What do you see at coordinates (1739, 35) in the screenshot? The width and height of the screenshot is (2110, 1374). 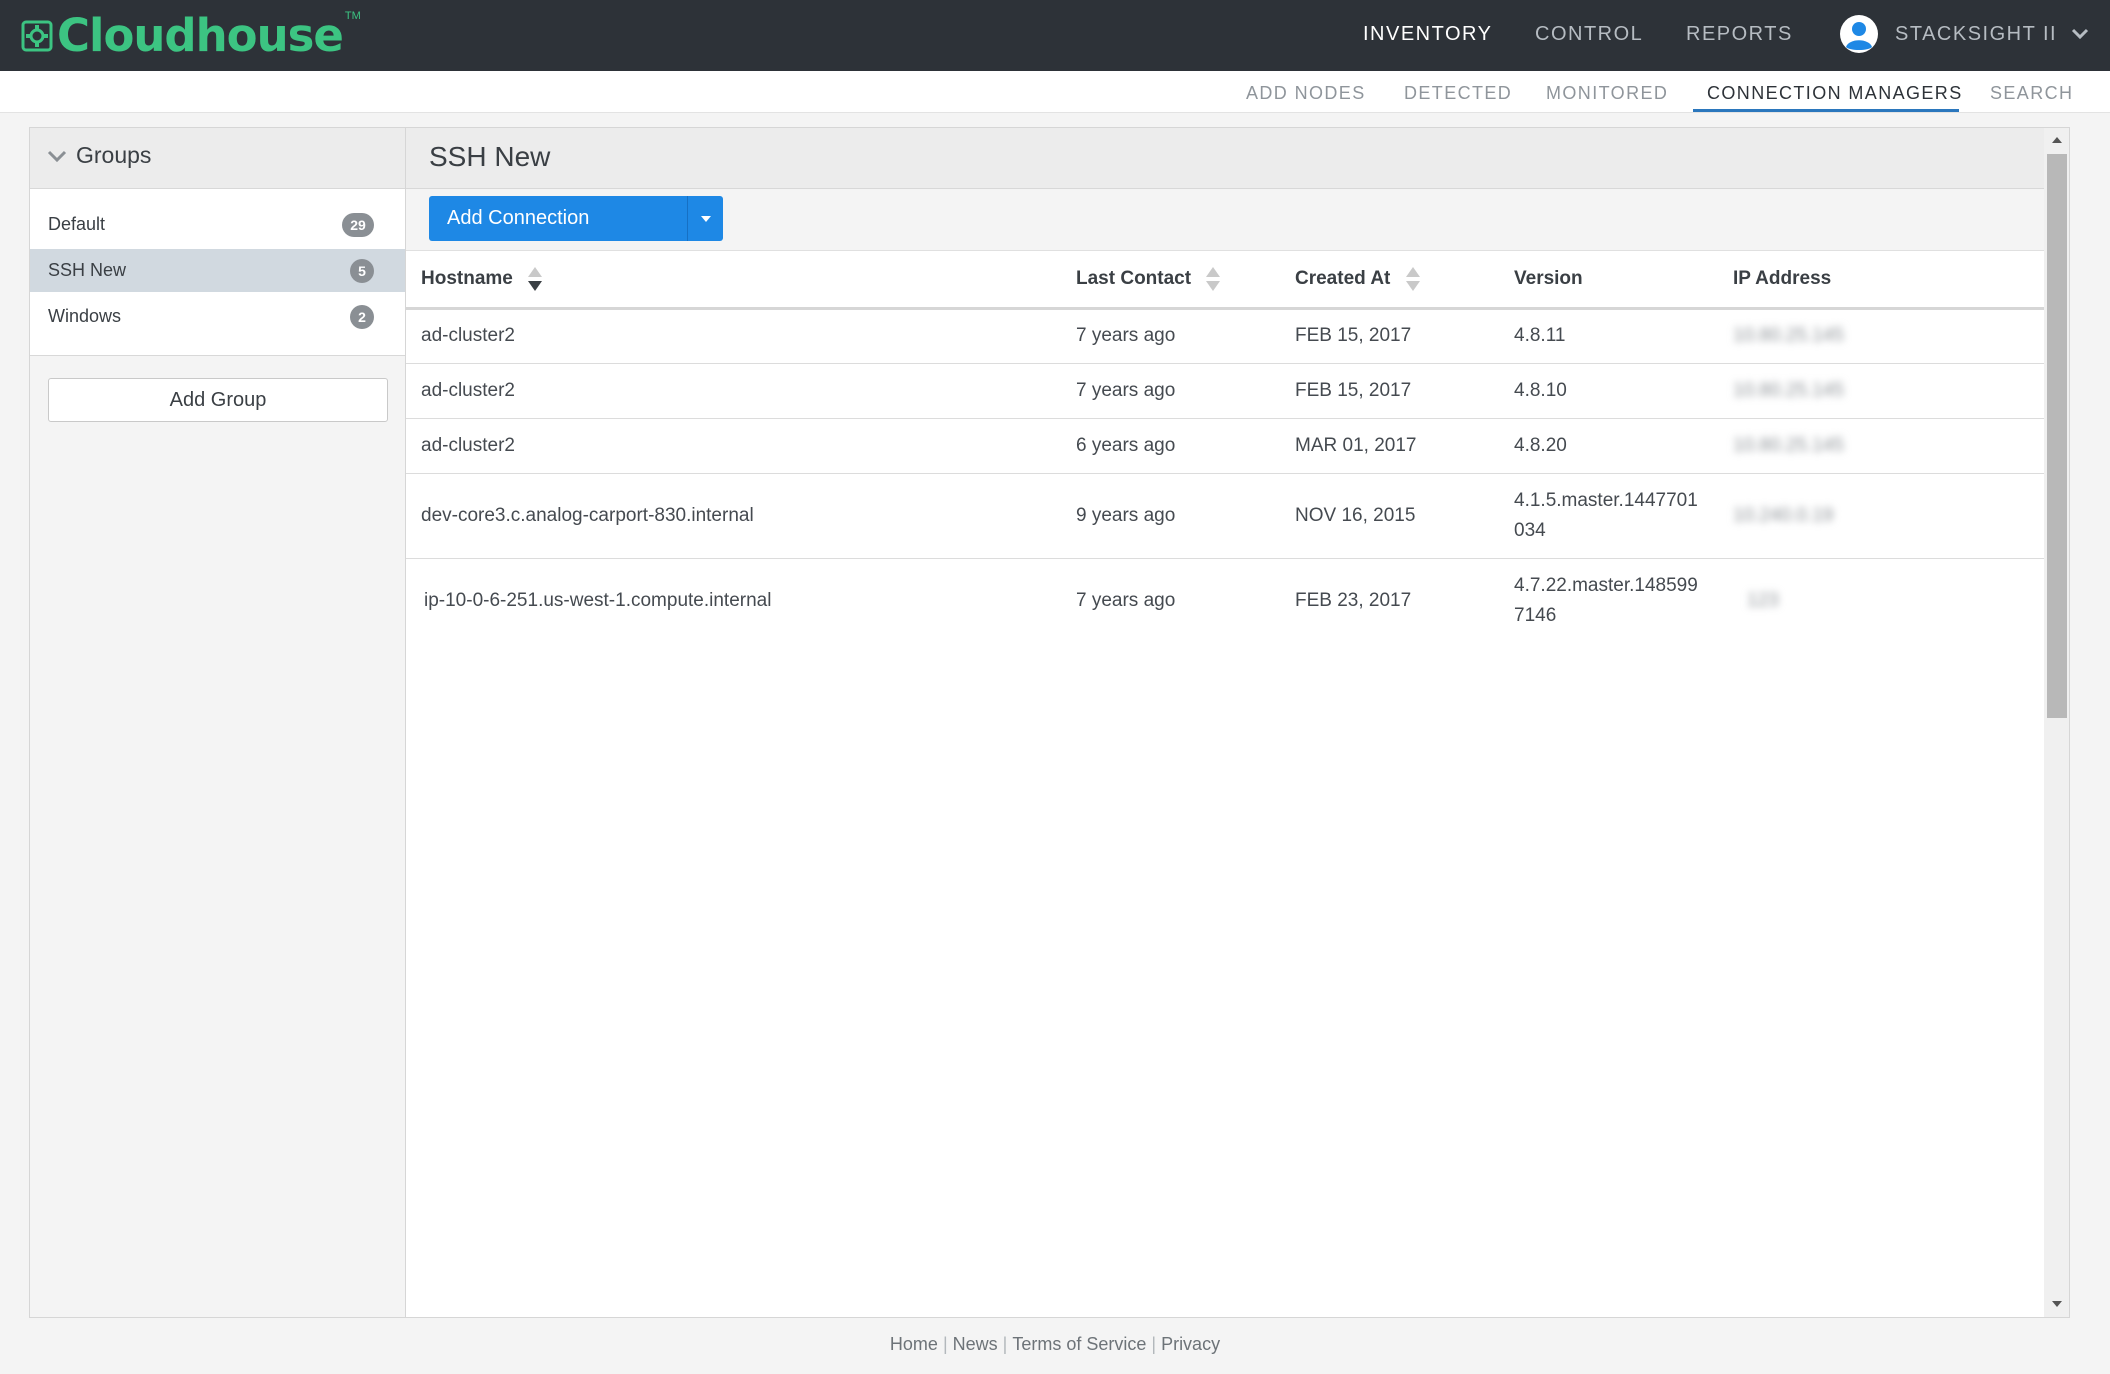 I see `nav-reports: REPORTS` at bounding box center [1739, 35].